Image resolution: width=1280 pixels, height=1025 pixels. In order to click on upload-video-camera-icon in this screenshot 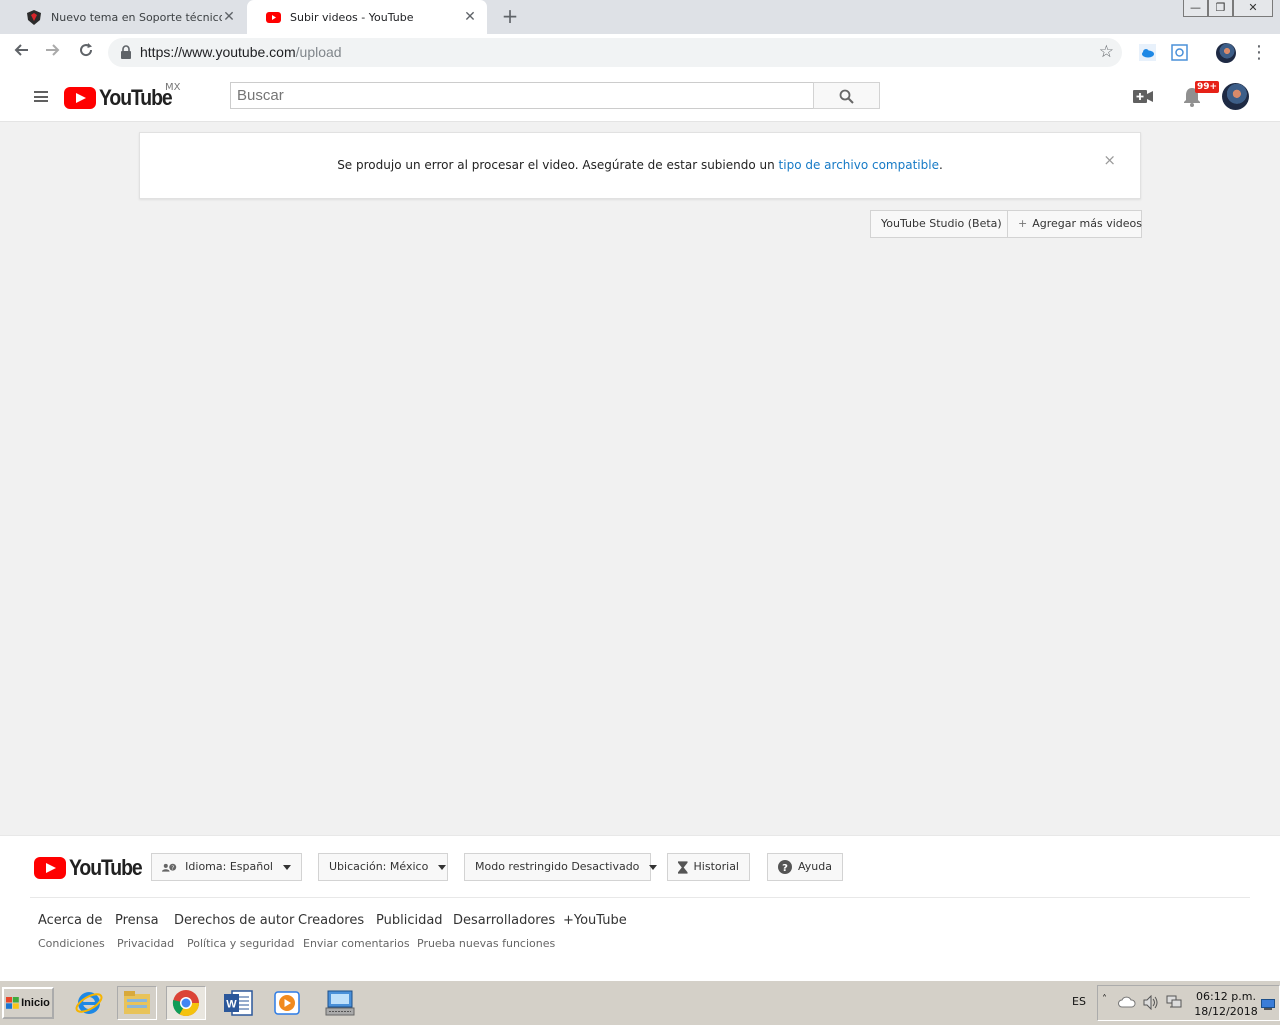, I will do `click(1143, 96)`.